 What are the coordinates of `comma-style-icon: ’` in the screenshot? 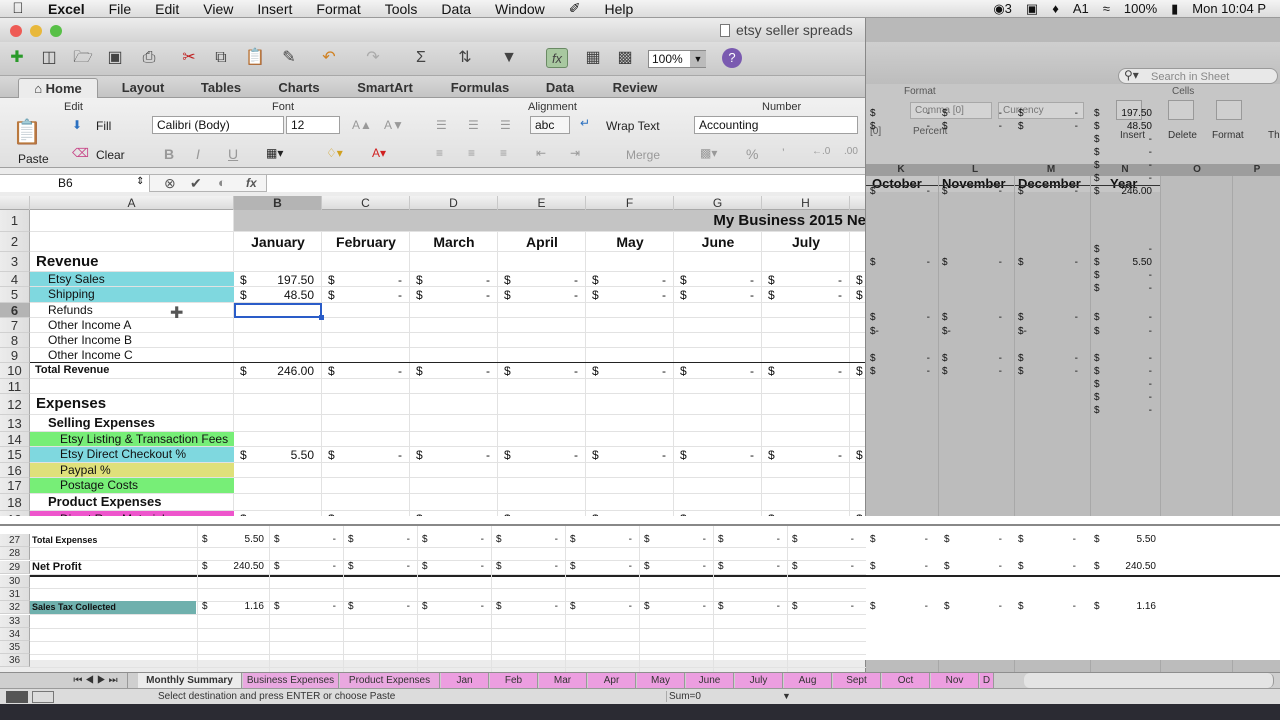 It's located at (783, 153).